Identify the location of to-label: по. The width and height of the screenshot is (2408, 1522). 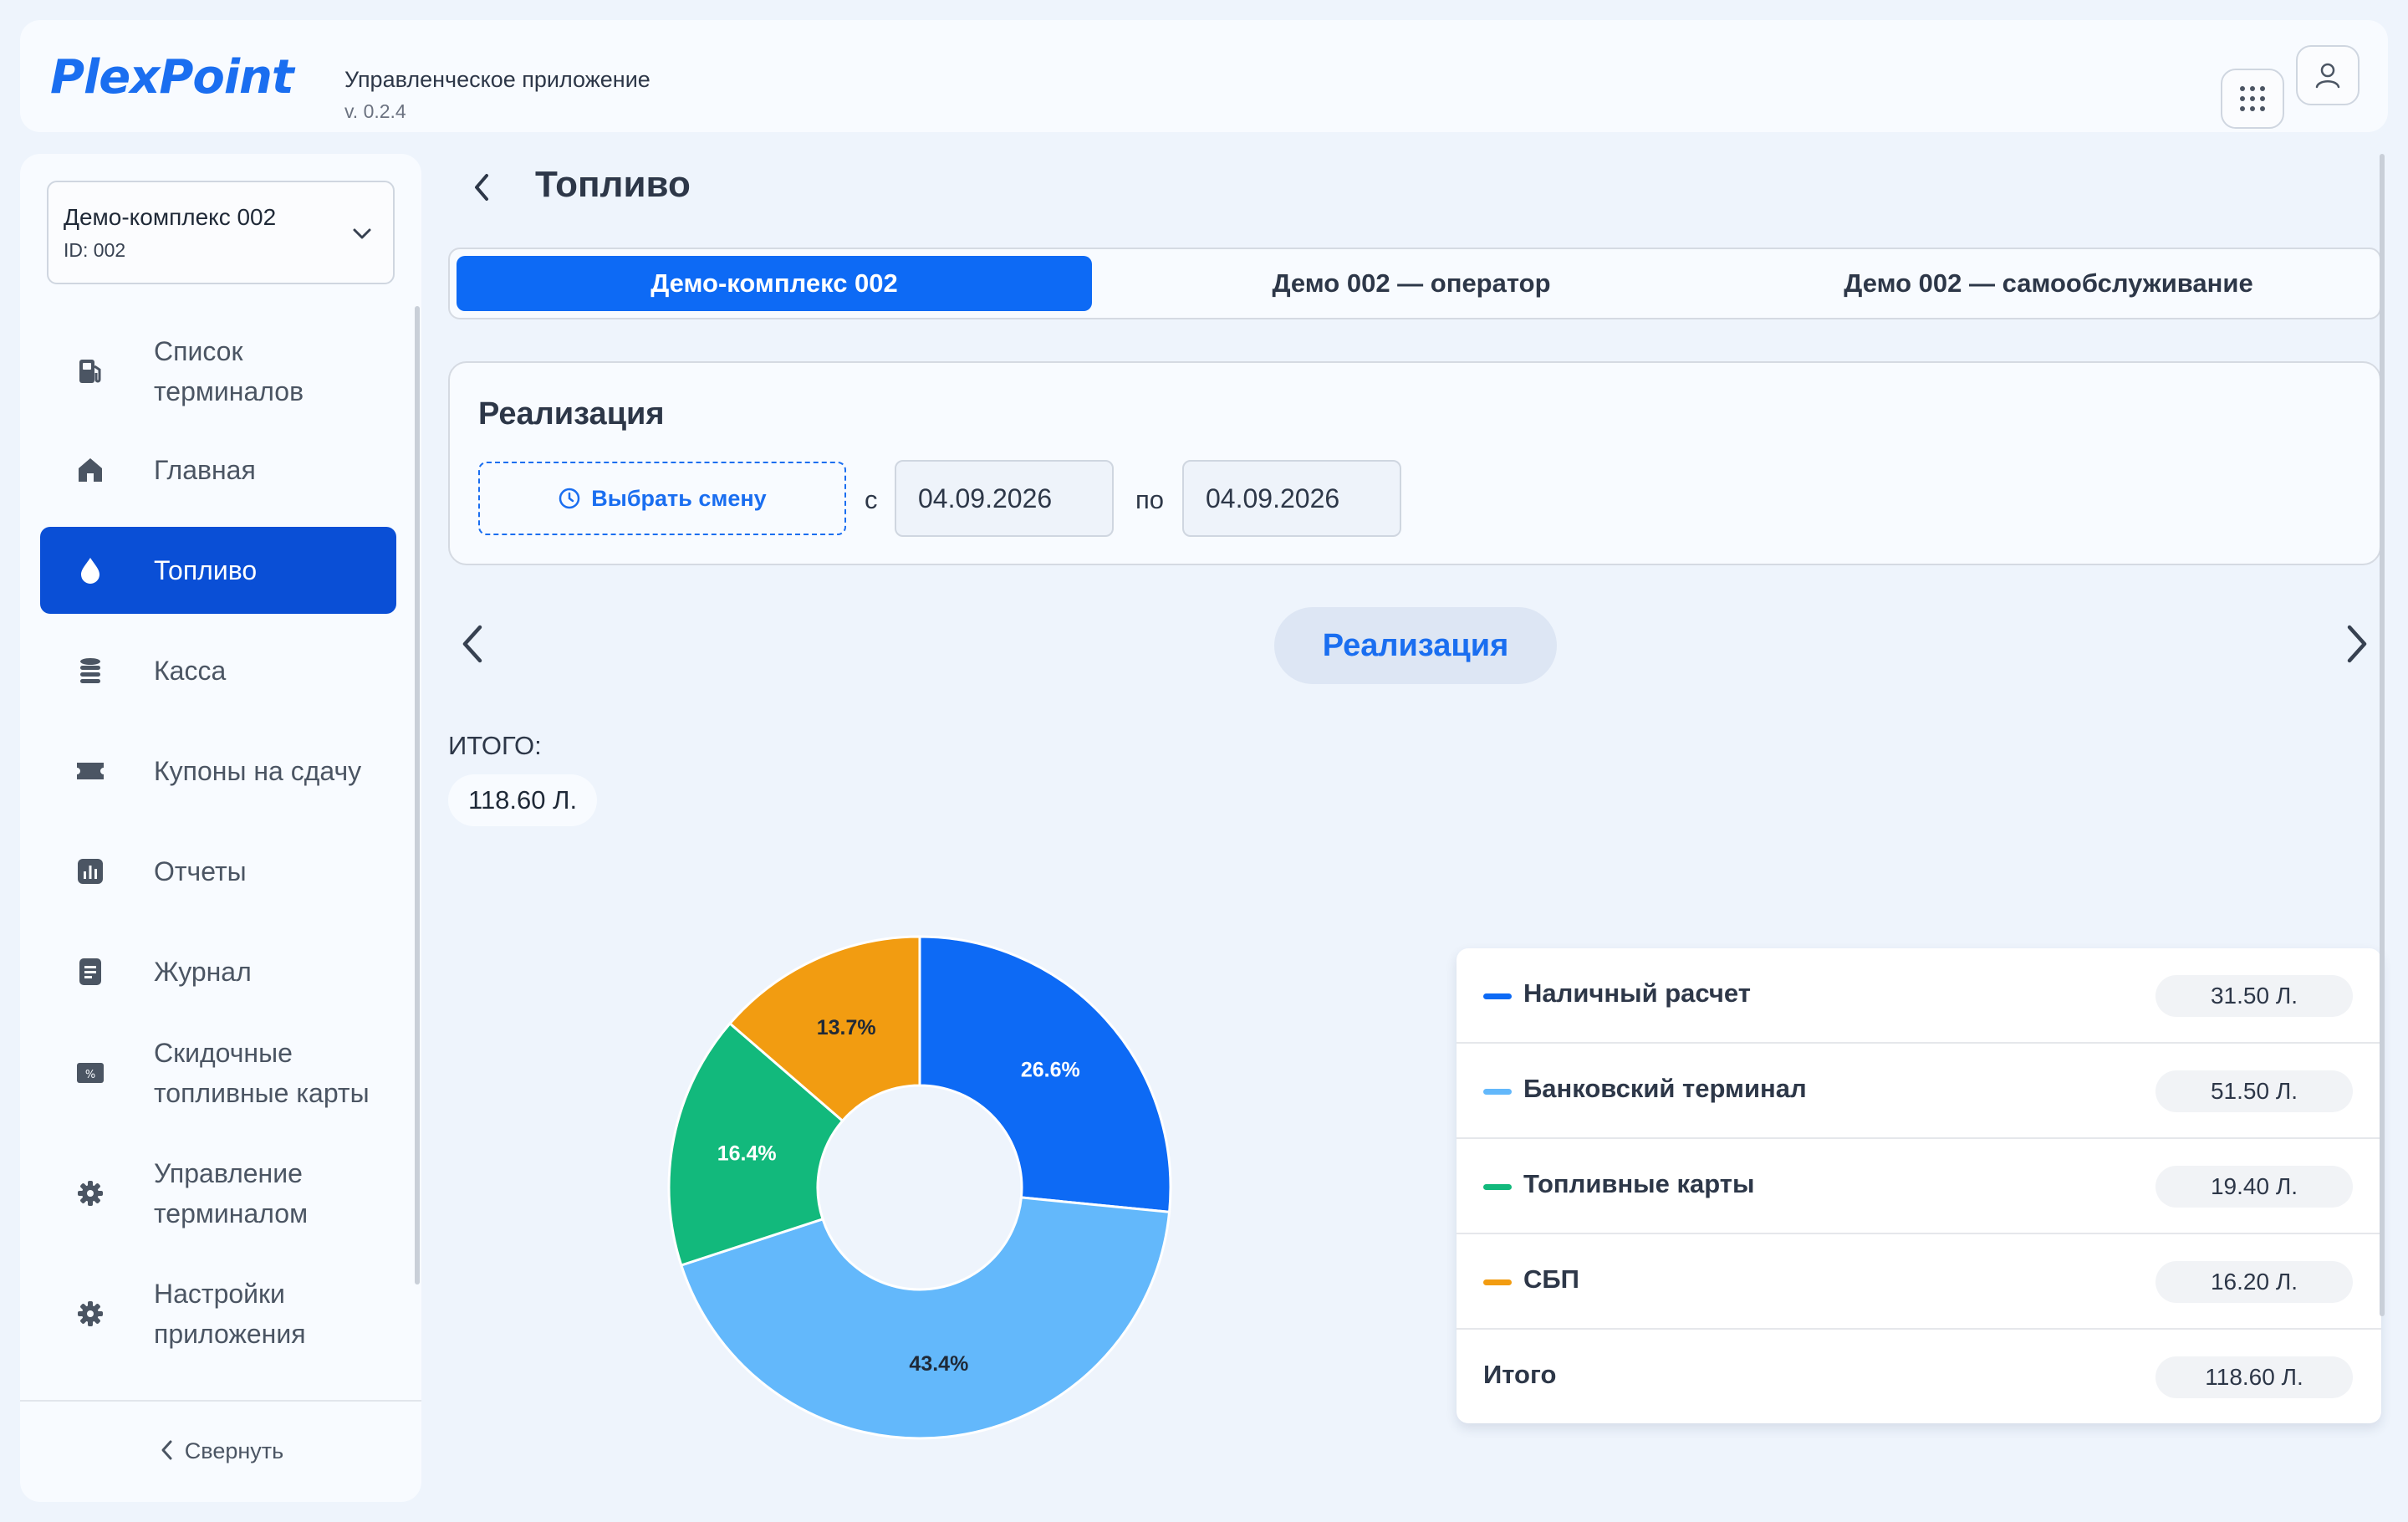
(1150, 499).